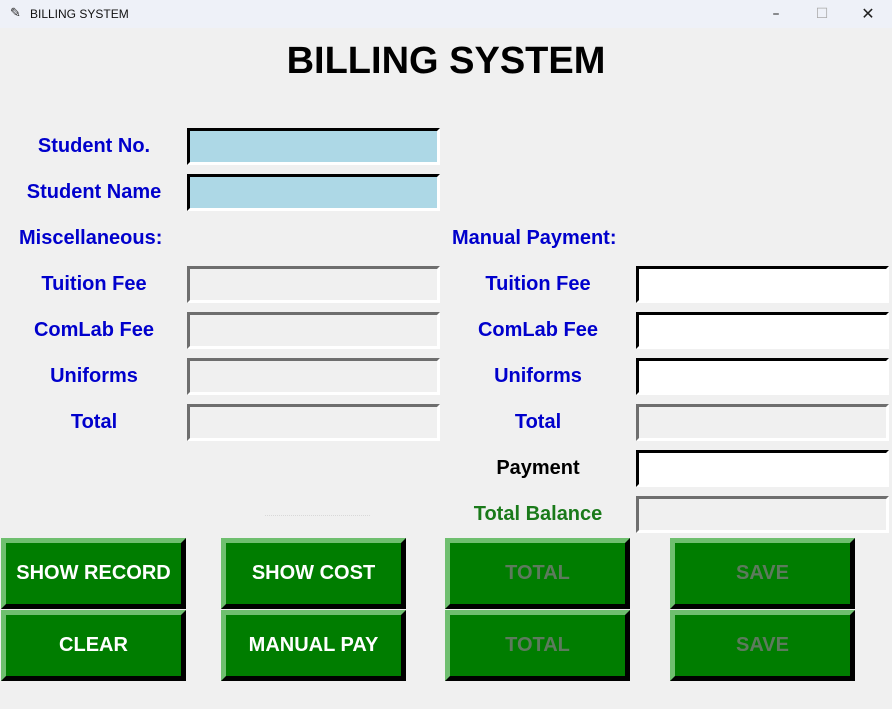 This screenshot has width=892, height=709. What do you see at coordinates (93, 645) in the screenshot?
I see `clear-button: CLEAR` at bounding box center [93, 645].